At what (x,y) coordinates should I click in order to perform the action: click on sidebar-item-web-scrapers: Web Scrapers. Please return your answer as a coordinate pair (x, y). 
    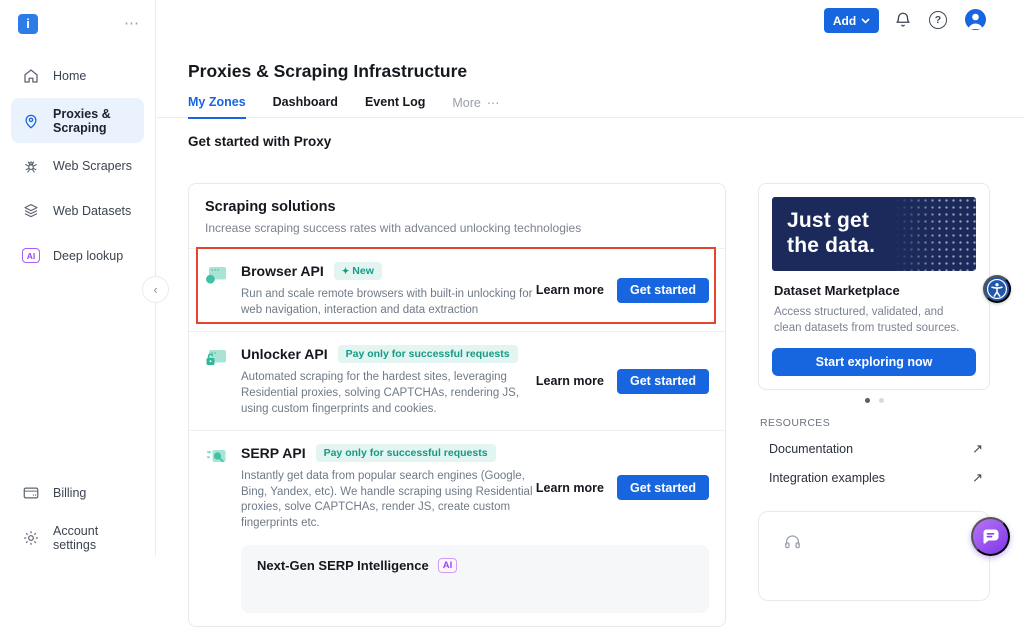
    Looking at the image, I should click on (77, 165).